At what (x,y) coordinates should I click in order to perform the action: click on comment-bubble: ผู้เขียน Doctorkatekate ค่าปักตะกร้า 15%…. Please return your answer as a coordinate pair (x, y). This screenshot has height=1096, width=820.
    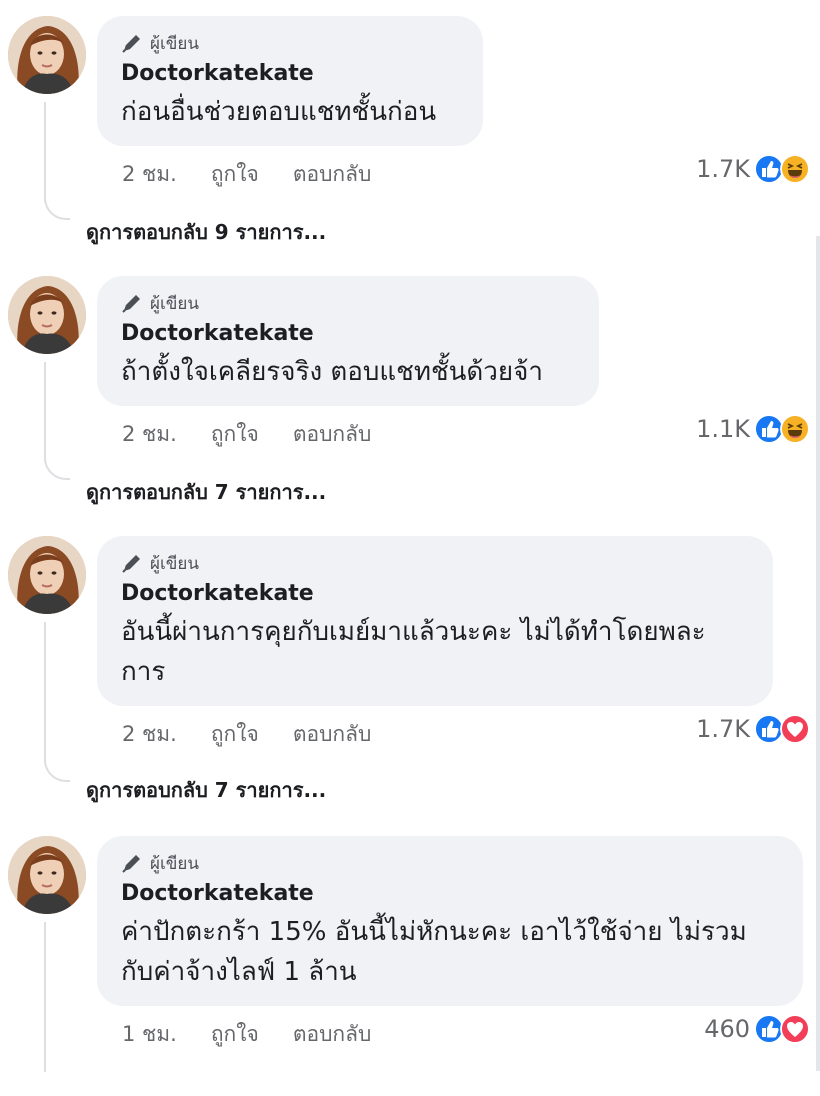
    Looking at the image, I should click on (450, 921).